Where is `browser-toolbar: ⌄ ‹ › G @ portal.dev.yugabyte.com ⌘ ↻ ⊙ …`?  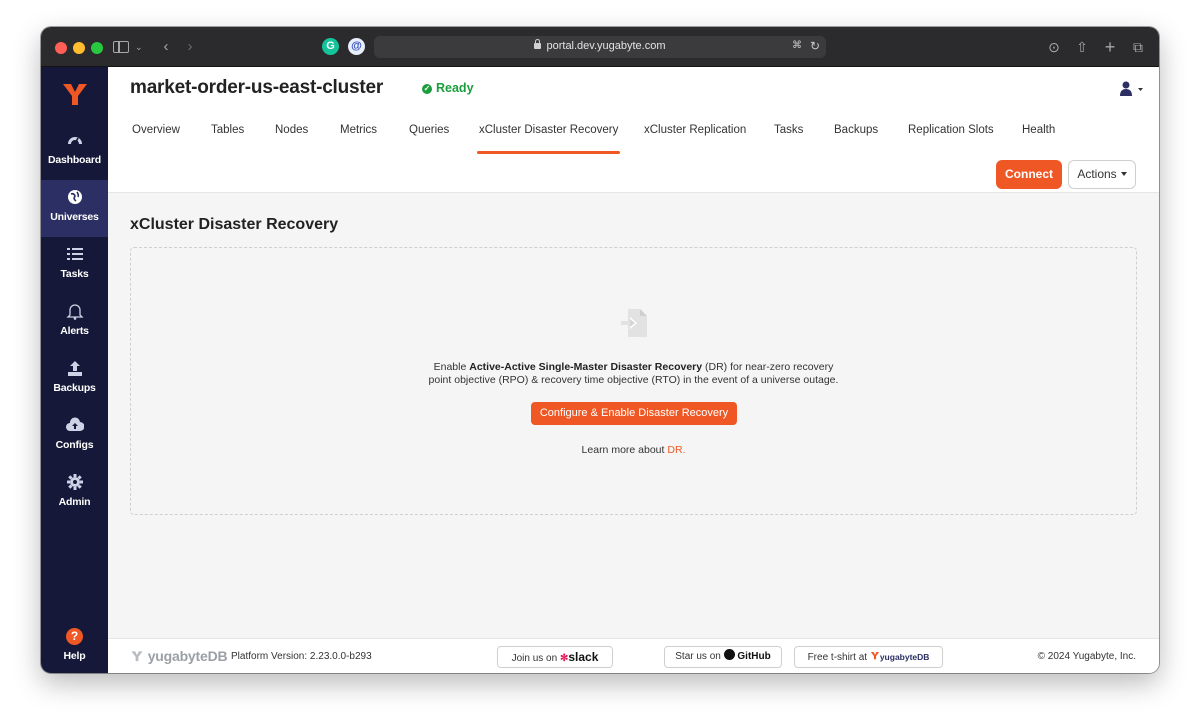
browser-toolbar: ⌄ ‹ › G @ portal.dev.yugabyte.com ⌘ ↻ ⊙ … is located at coordinates (600, 47).